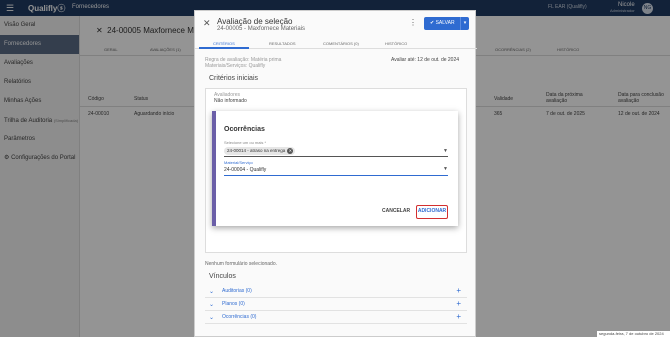 This screenshot has width=670, height=337. Describe the element at coordinates (222, 276) in the screenshot. I see `vinculos-title: Vínculos` at that location.